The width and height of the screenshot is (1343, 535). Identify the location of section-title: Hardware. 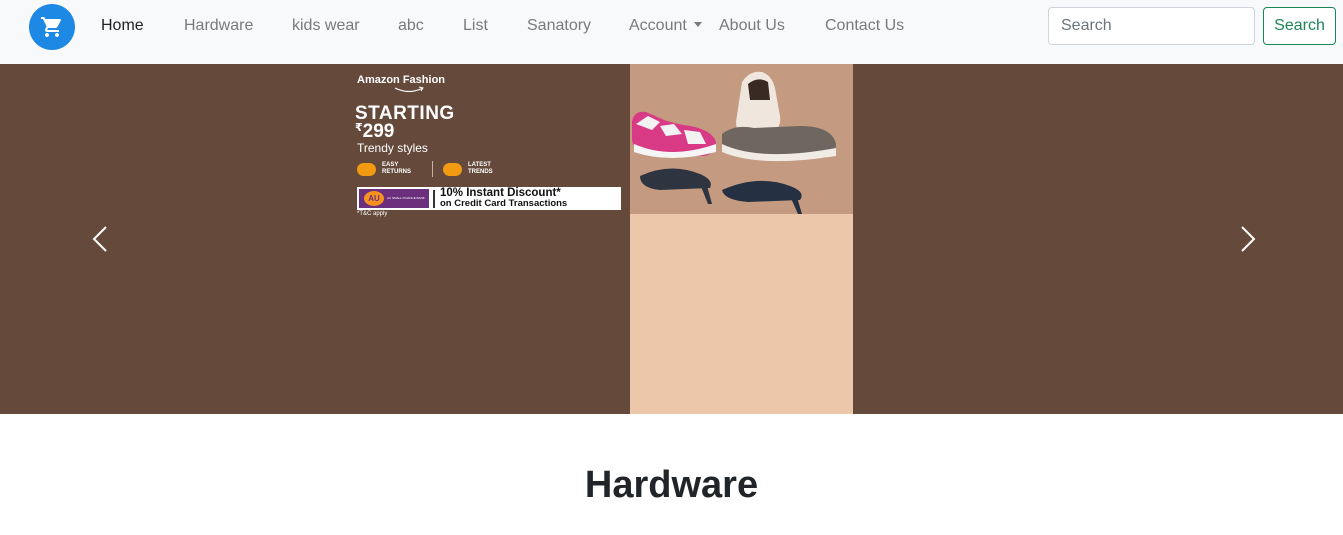
(671, 485).